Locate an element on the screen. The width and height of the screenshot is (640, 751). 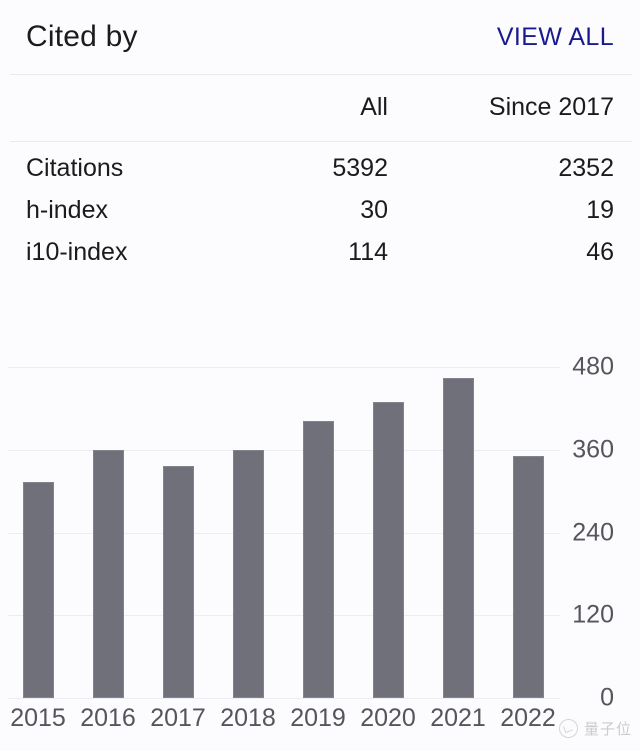
h-index-since-value: 19 is located at coordinates (600, 209).